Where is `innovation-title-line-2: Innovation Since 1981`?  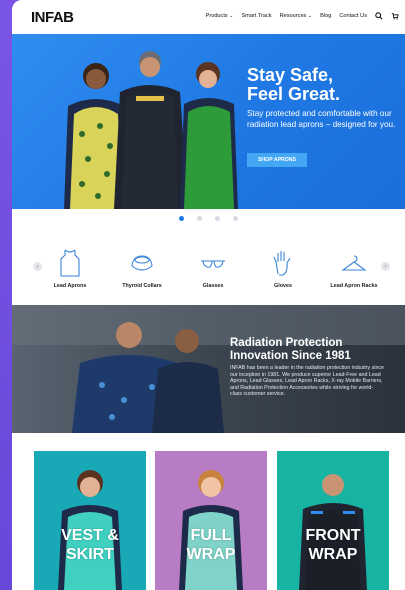 innovation-title-line-2: Innovation Since 1981 is located at coordinates (290, 355).